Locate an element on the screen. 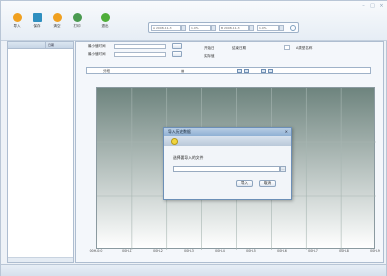 Image resolution: width=387 pixels, height=276 pixels. label-d: A类型名称 is located at coordinates (304, 48).